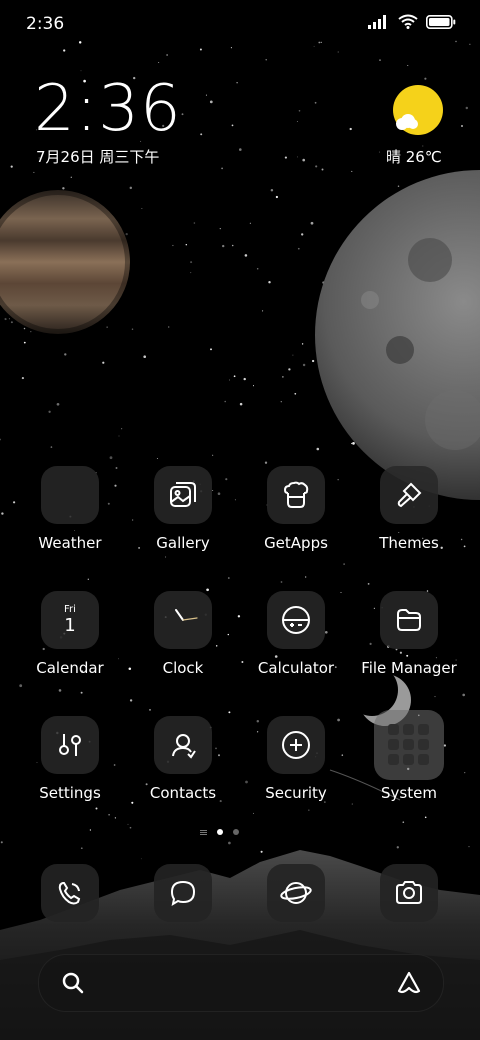 The image size is (480, 1040). Describe the element at coordinates (409, 668) in the screenshot. I see `app-label: File Manager` at that location.